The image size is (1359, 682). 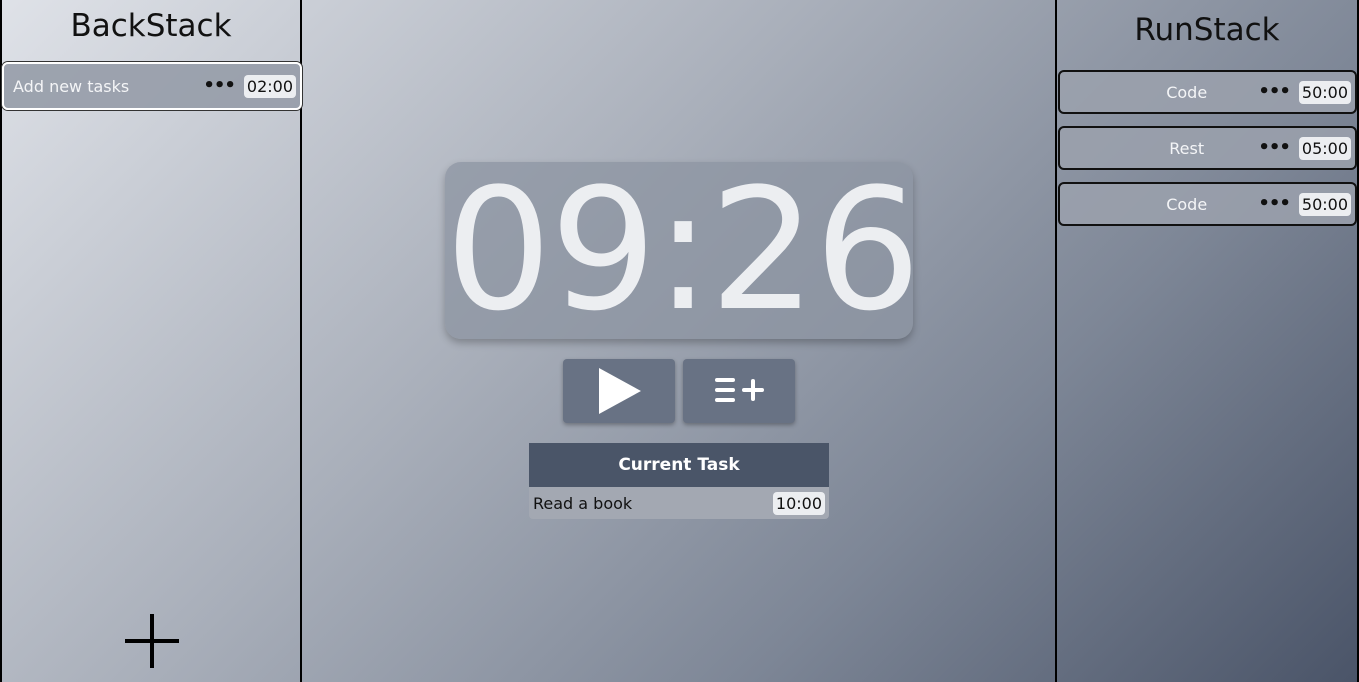 I want to click on current-task-card: Current Task Read a book 10:00, so click(x=679, y=481).